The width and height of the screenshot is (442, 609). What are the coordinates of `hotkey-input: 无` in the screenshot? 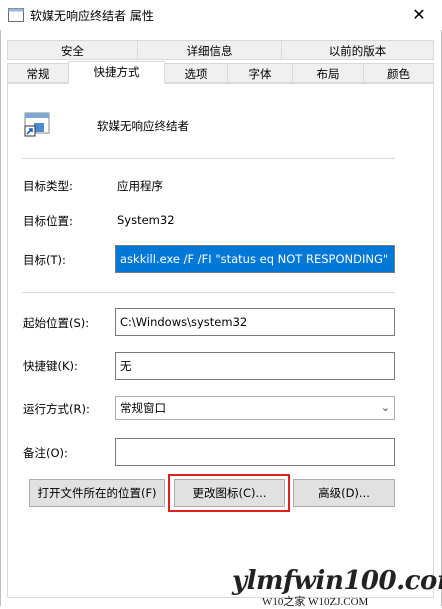 It's located at (255, 366).